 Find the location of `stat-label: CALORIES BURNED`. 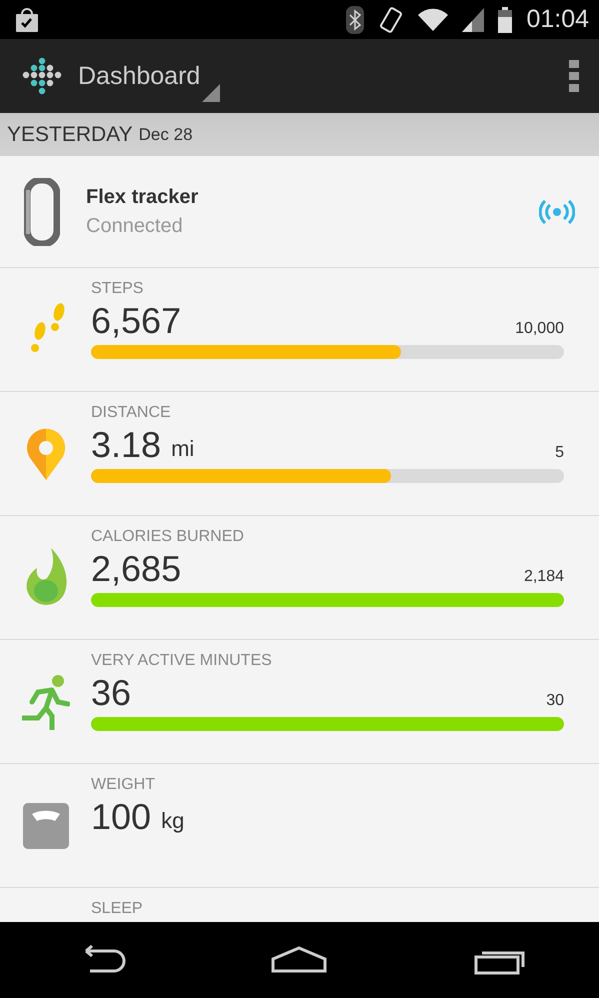

stat-label: CALORIES BURNED is located at coordinates (167, 537).